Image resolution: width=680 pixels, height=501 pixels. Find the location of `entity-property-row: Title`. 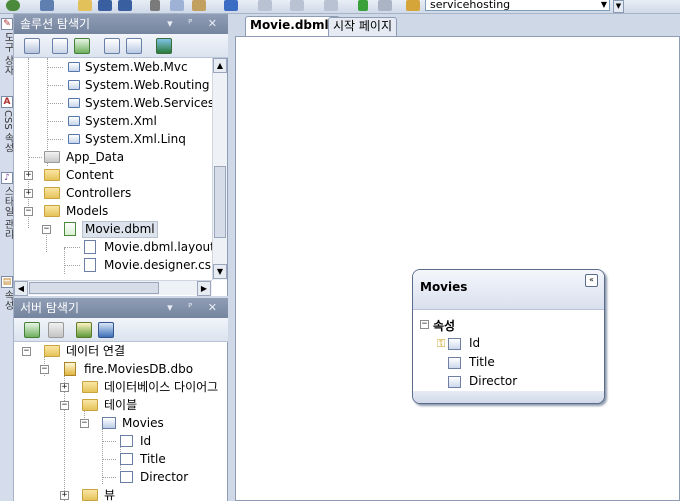

entity-property-row: Title is located at coordinates (515, 363).